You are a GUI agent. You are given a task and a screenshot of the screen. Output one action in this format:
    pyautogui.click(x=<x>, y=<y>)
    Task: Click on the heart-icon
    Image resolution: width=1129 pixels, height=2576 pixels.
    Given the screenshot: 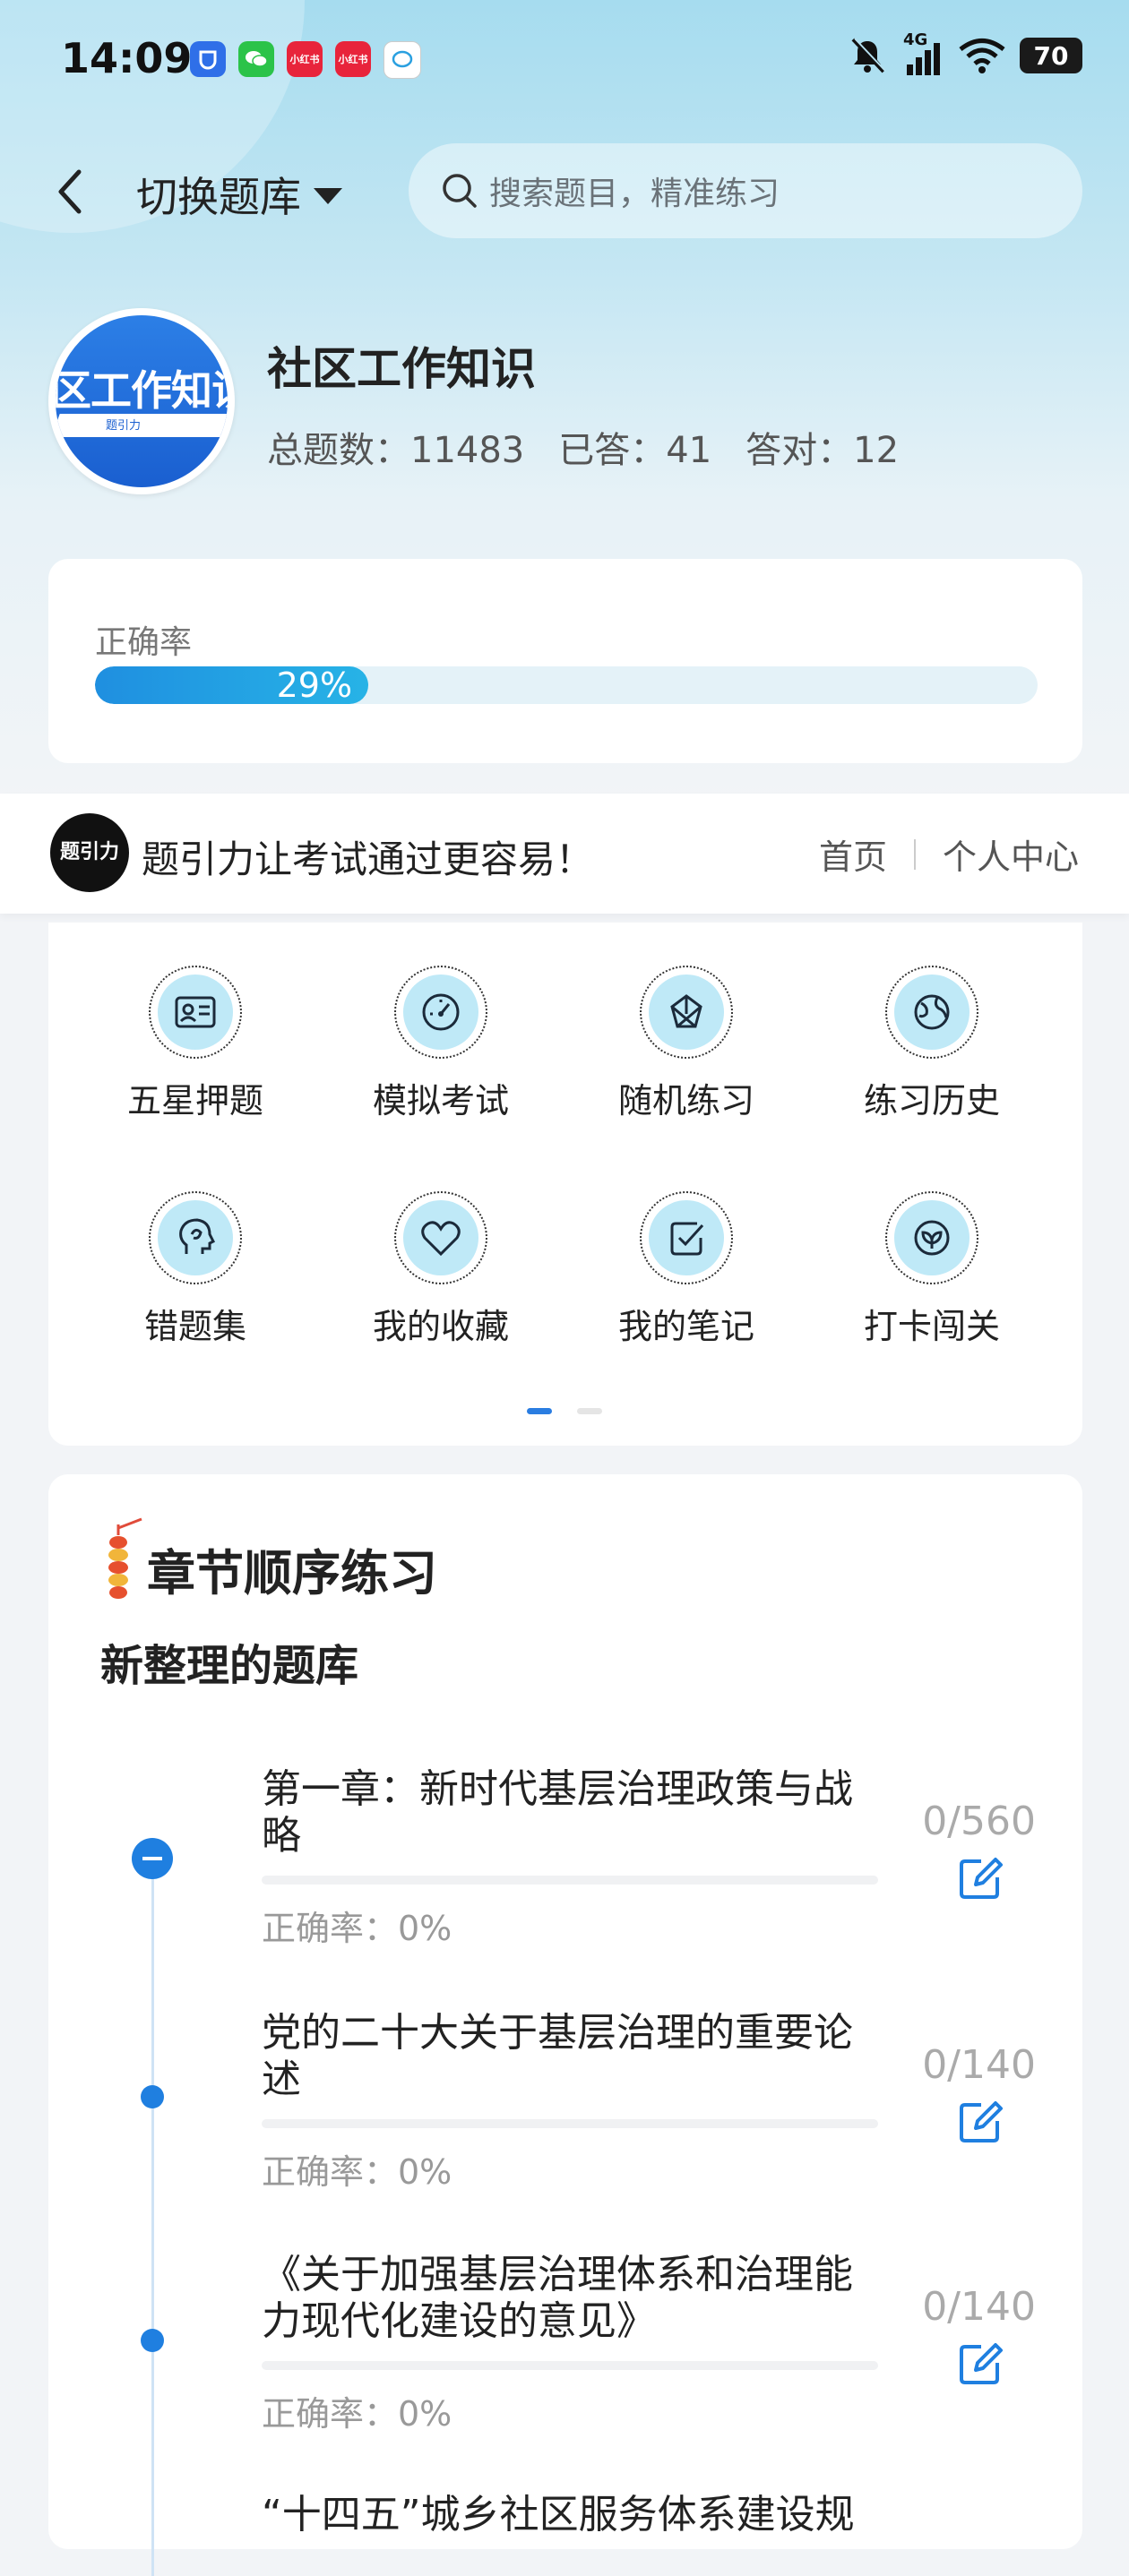 What is the action you would take?
    pyautogui.click(x=441, y=1237)
    